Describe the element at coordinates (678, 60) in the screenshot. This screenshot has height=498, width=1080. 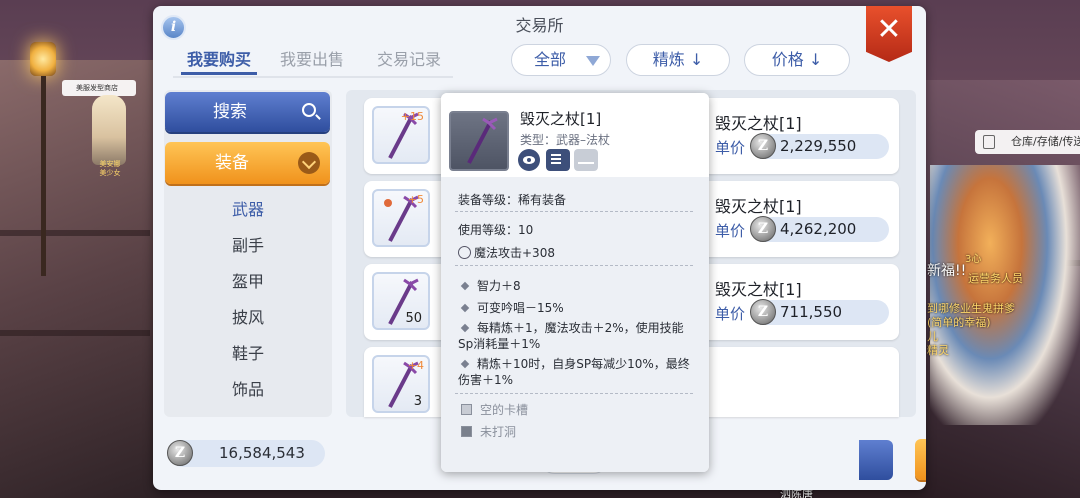
I see `sort-refine-button: 精炼 ↓` at that location.